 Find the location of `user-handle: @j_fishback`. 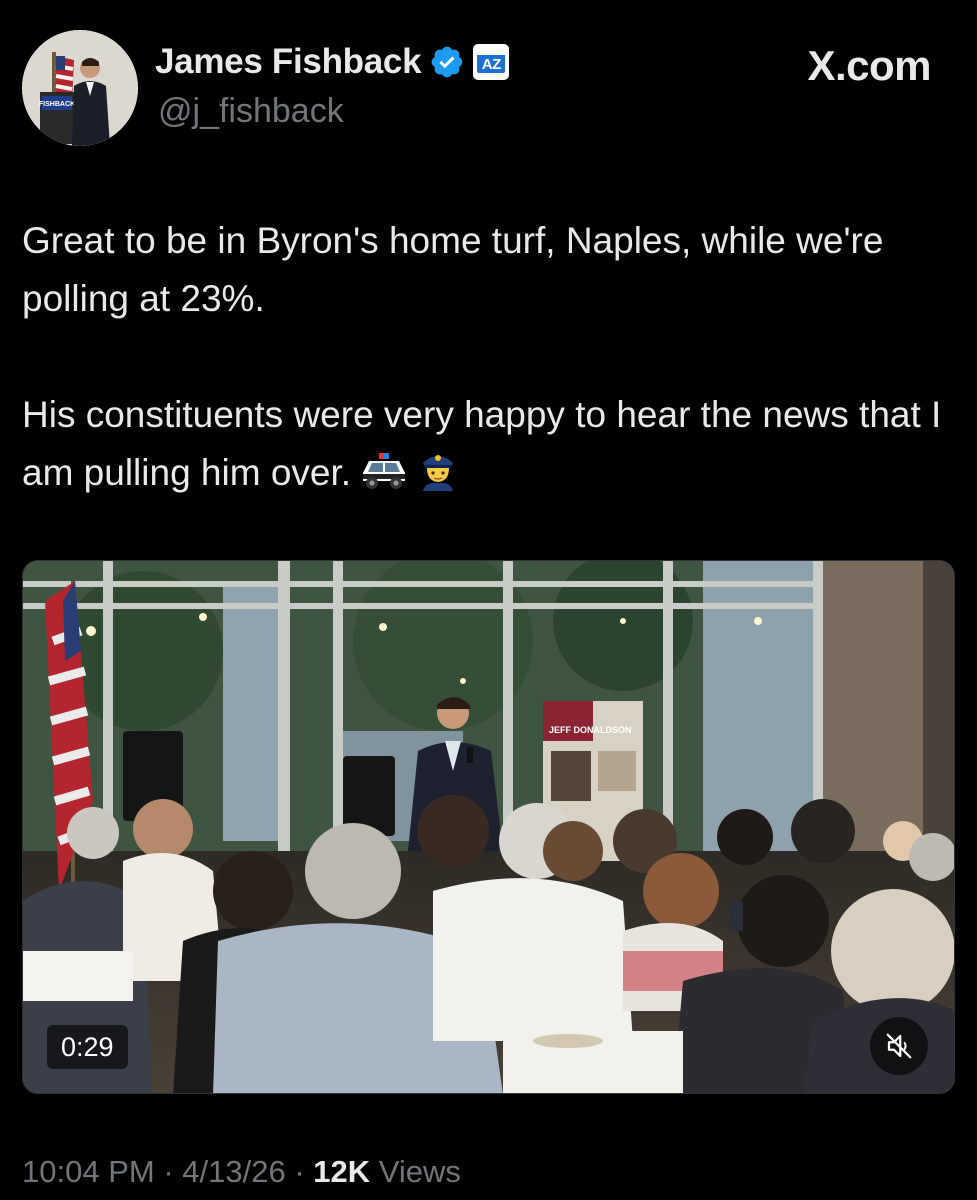

user-handle: @j_fishback is located at coordinates (251, 111).